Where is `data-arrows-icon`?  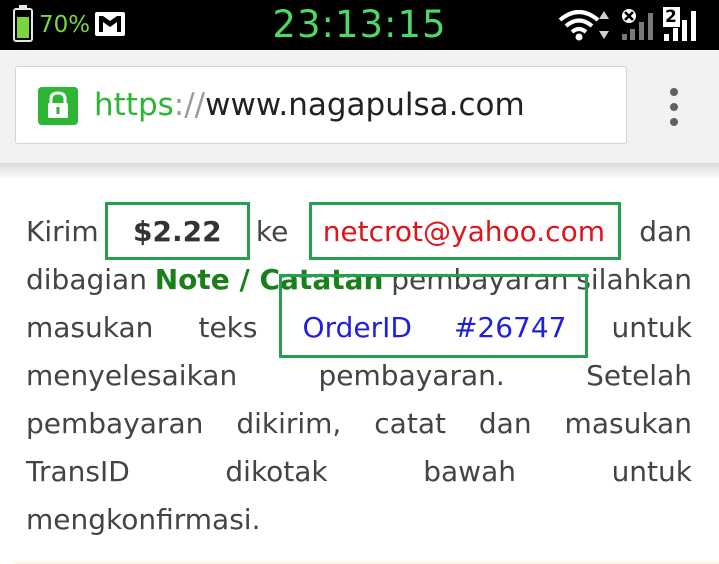
data-arrows-icon is located at coordinates (604, 25).